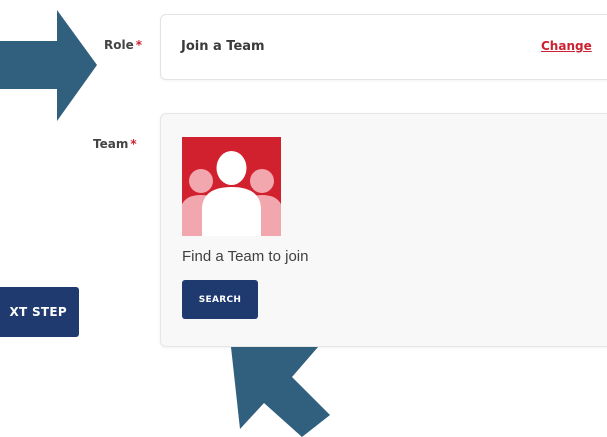 This screenshot has height=437, width=607. Describe the element at coordinates (231, 186) in the screenshot. I see `team-silhouette-icon` at that location.